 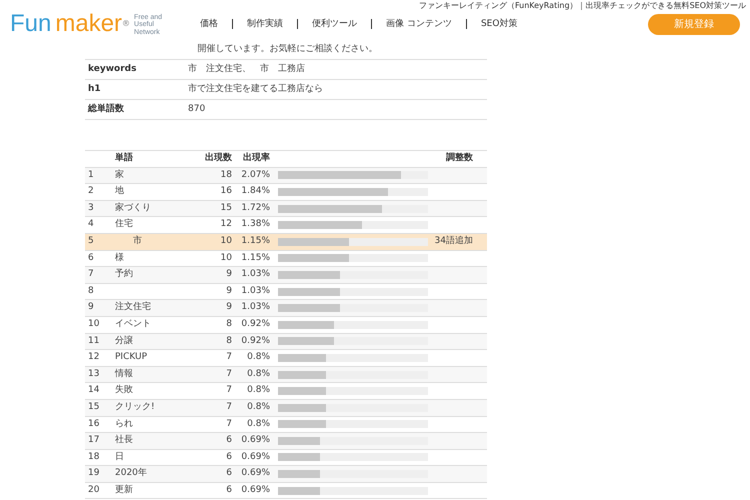 What do you see at coordinates (265, 24) in the screenshot?
I see `nav-link: 制作実績` at bounding box center [265, 24].